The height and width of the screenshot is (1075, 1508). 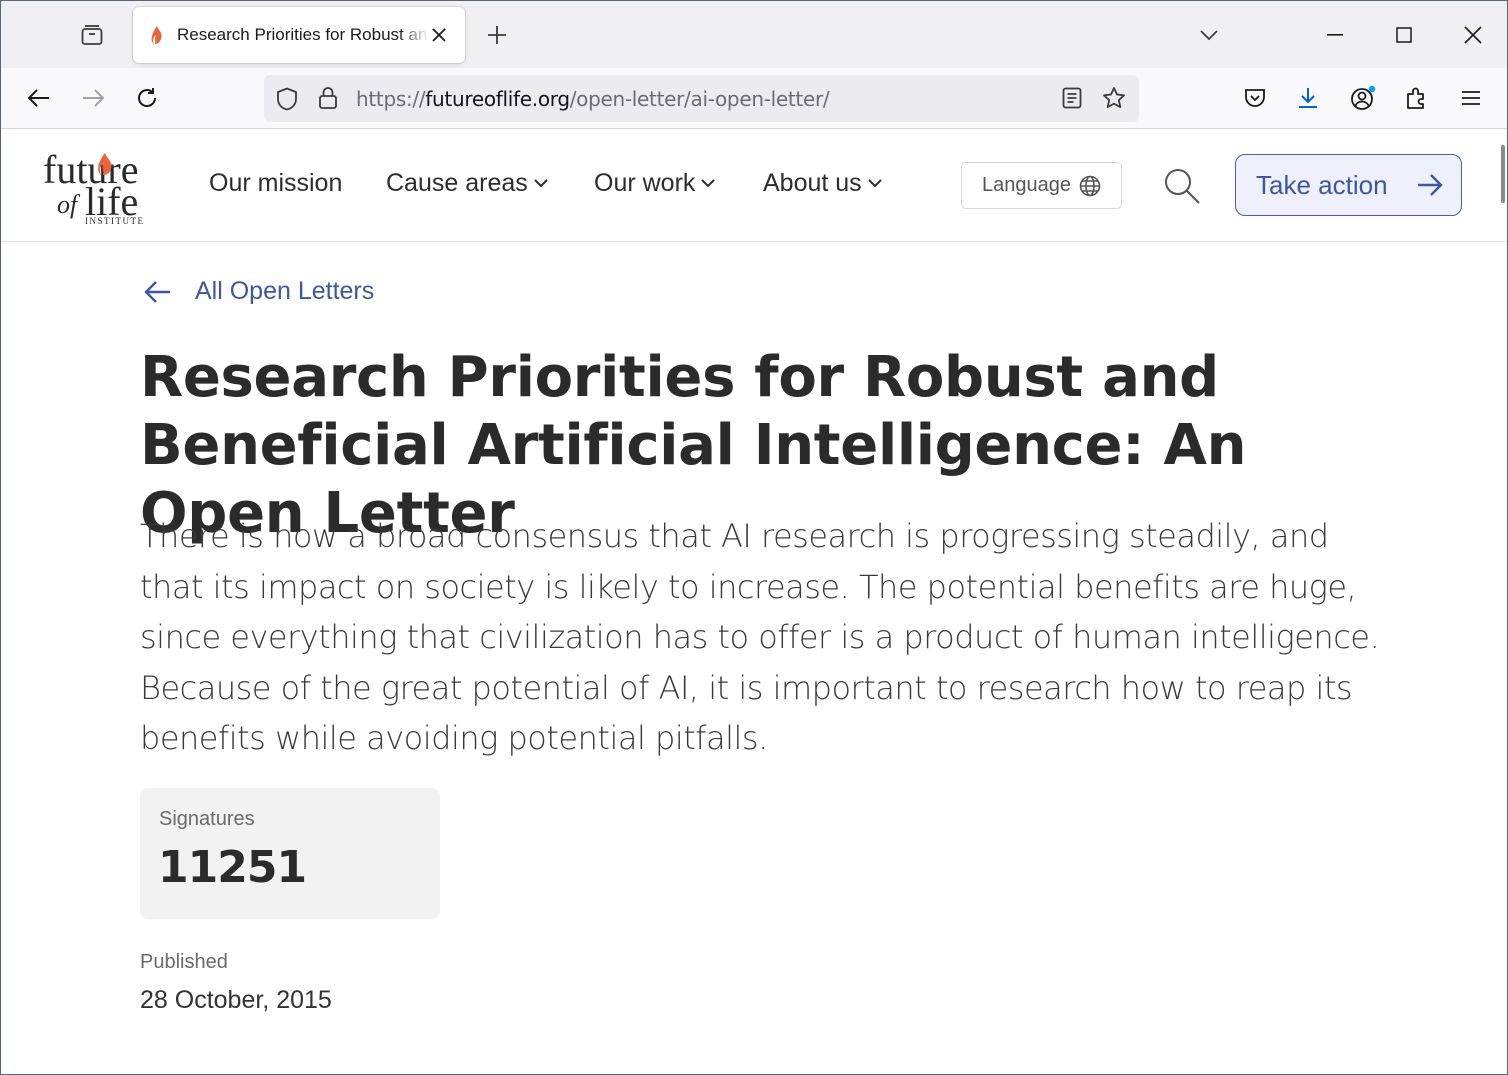 I want to click on lock-icon, so click(x=328, y=100).